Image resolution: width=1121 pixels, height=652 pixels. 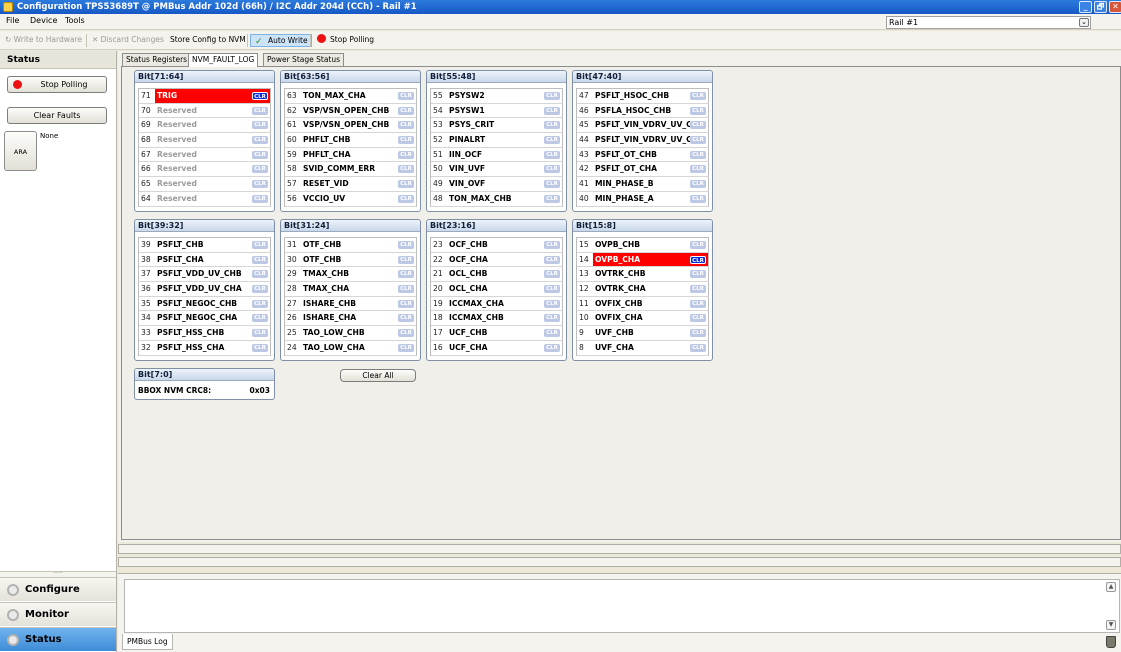 I want to click on tab-nvm-fault-log: NVM_FAULT_LOG, so click(x=223, y=60).